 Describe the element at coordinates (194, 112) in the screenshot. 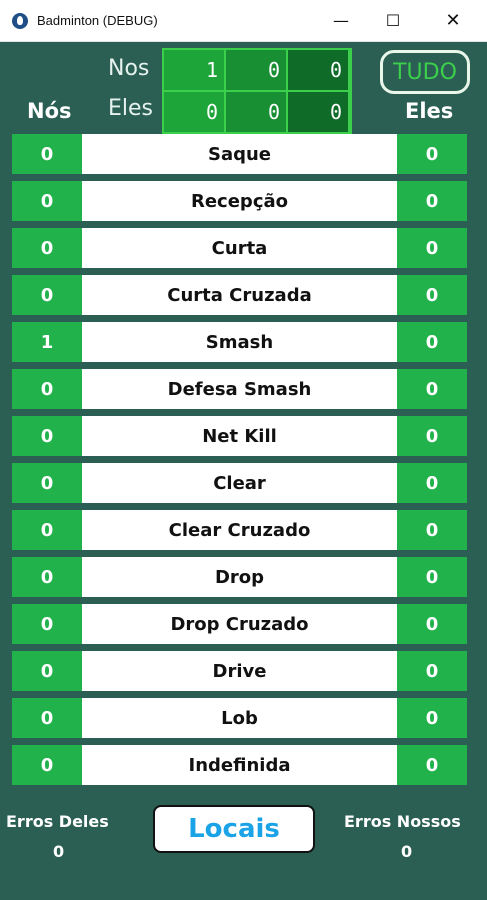

I see `score-eles-game-1: 0` at that location.